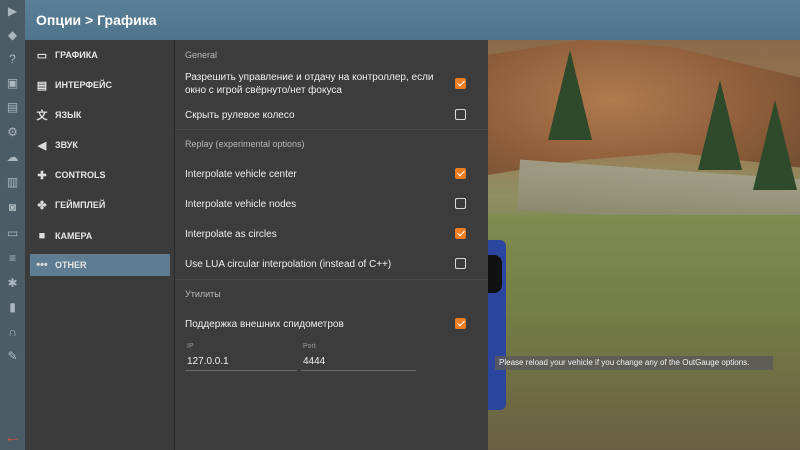 This screenshot has height=450, width=800. What do you see at coordinates (96, 20) in the screenshot?
I see `breadcrumb: Опции > Графика` at bounding box center [96, 20].